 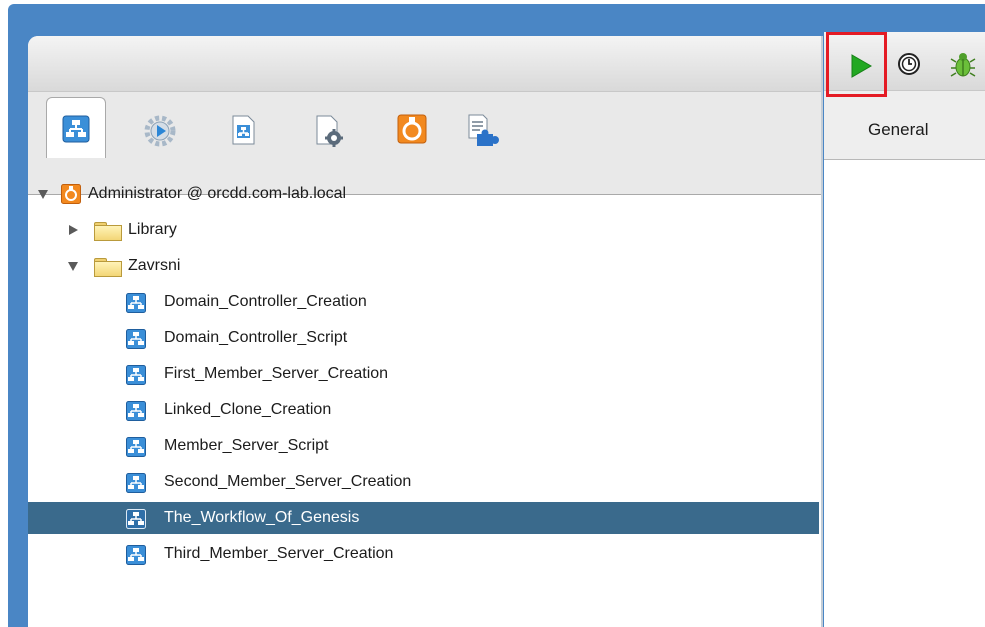 I want to click on expand-arrow-icon, so click(x=73, y=230).